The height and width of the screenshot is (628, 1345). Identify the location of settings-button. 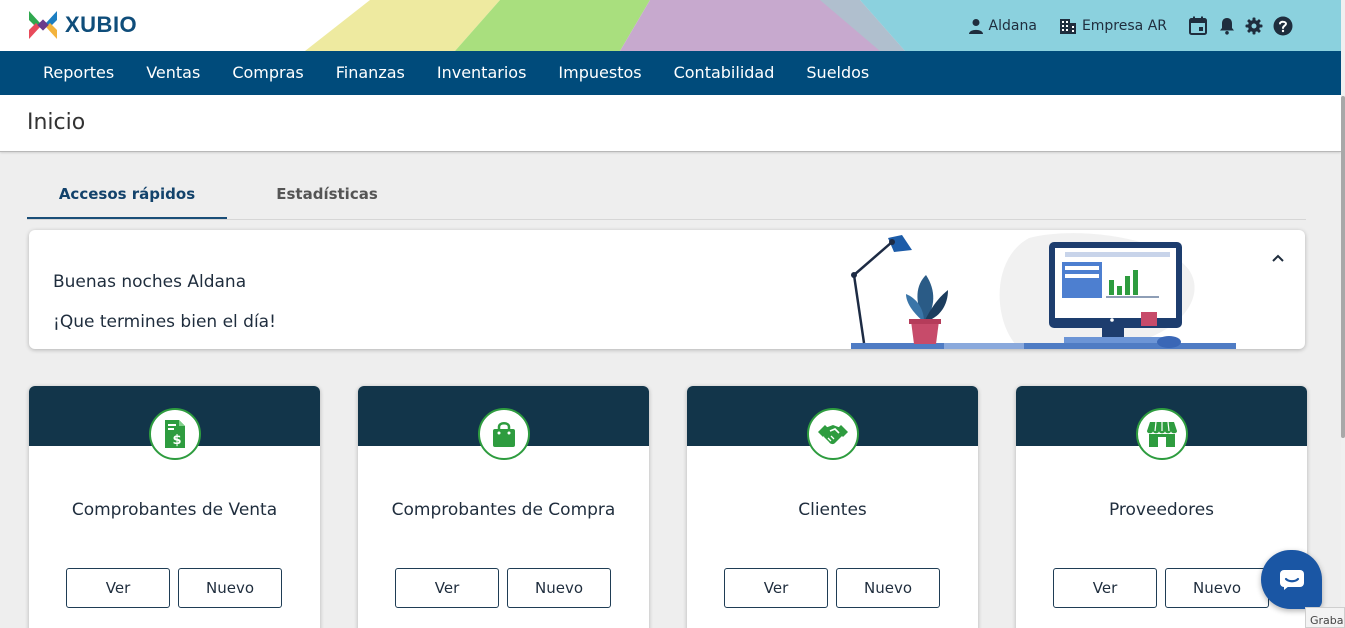
(1254, 26).